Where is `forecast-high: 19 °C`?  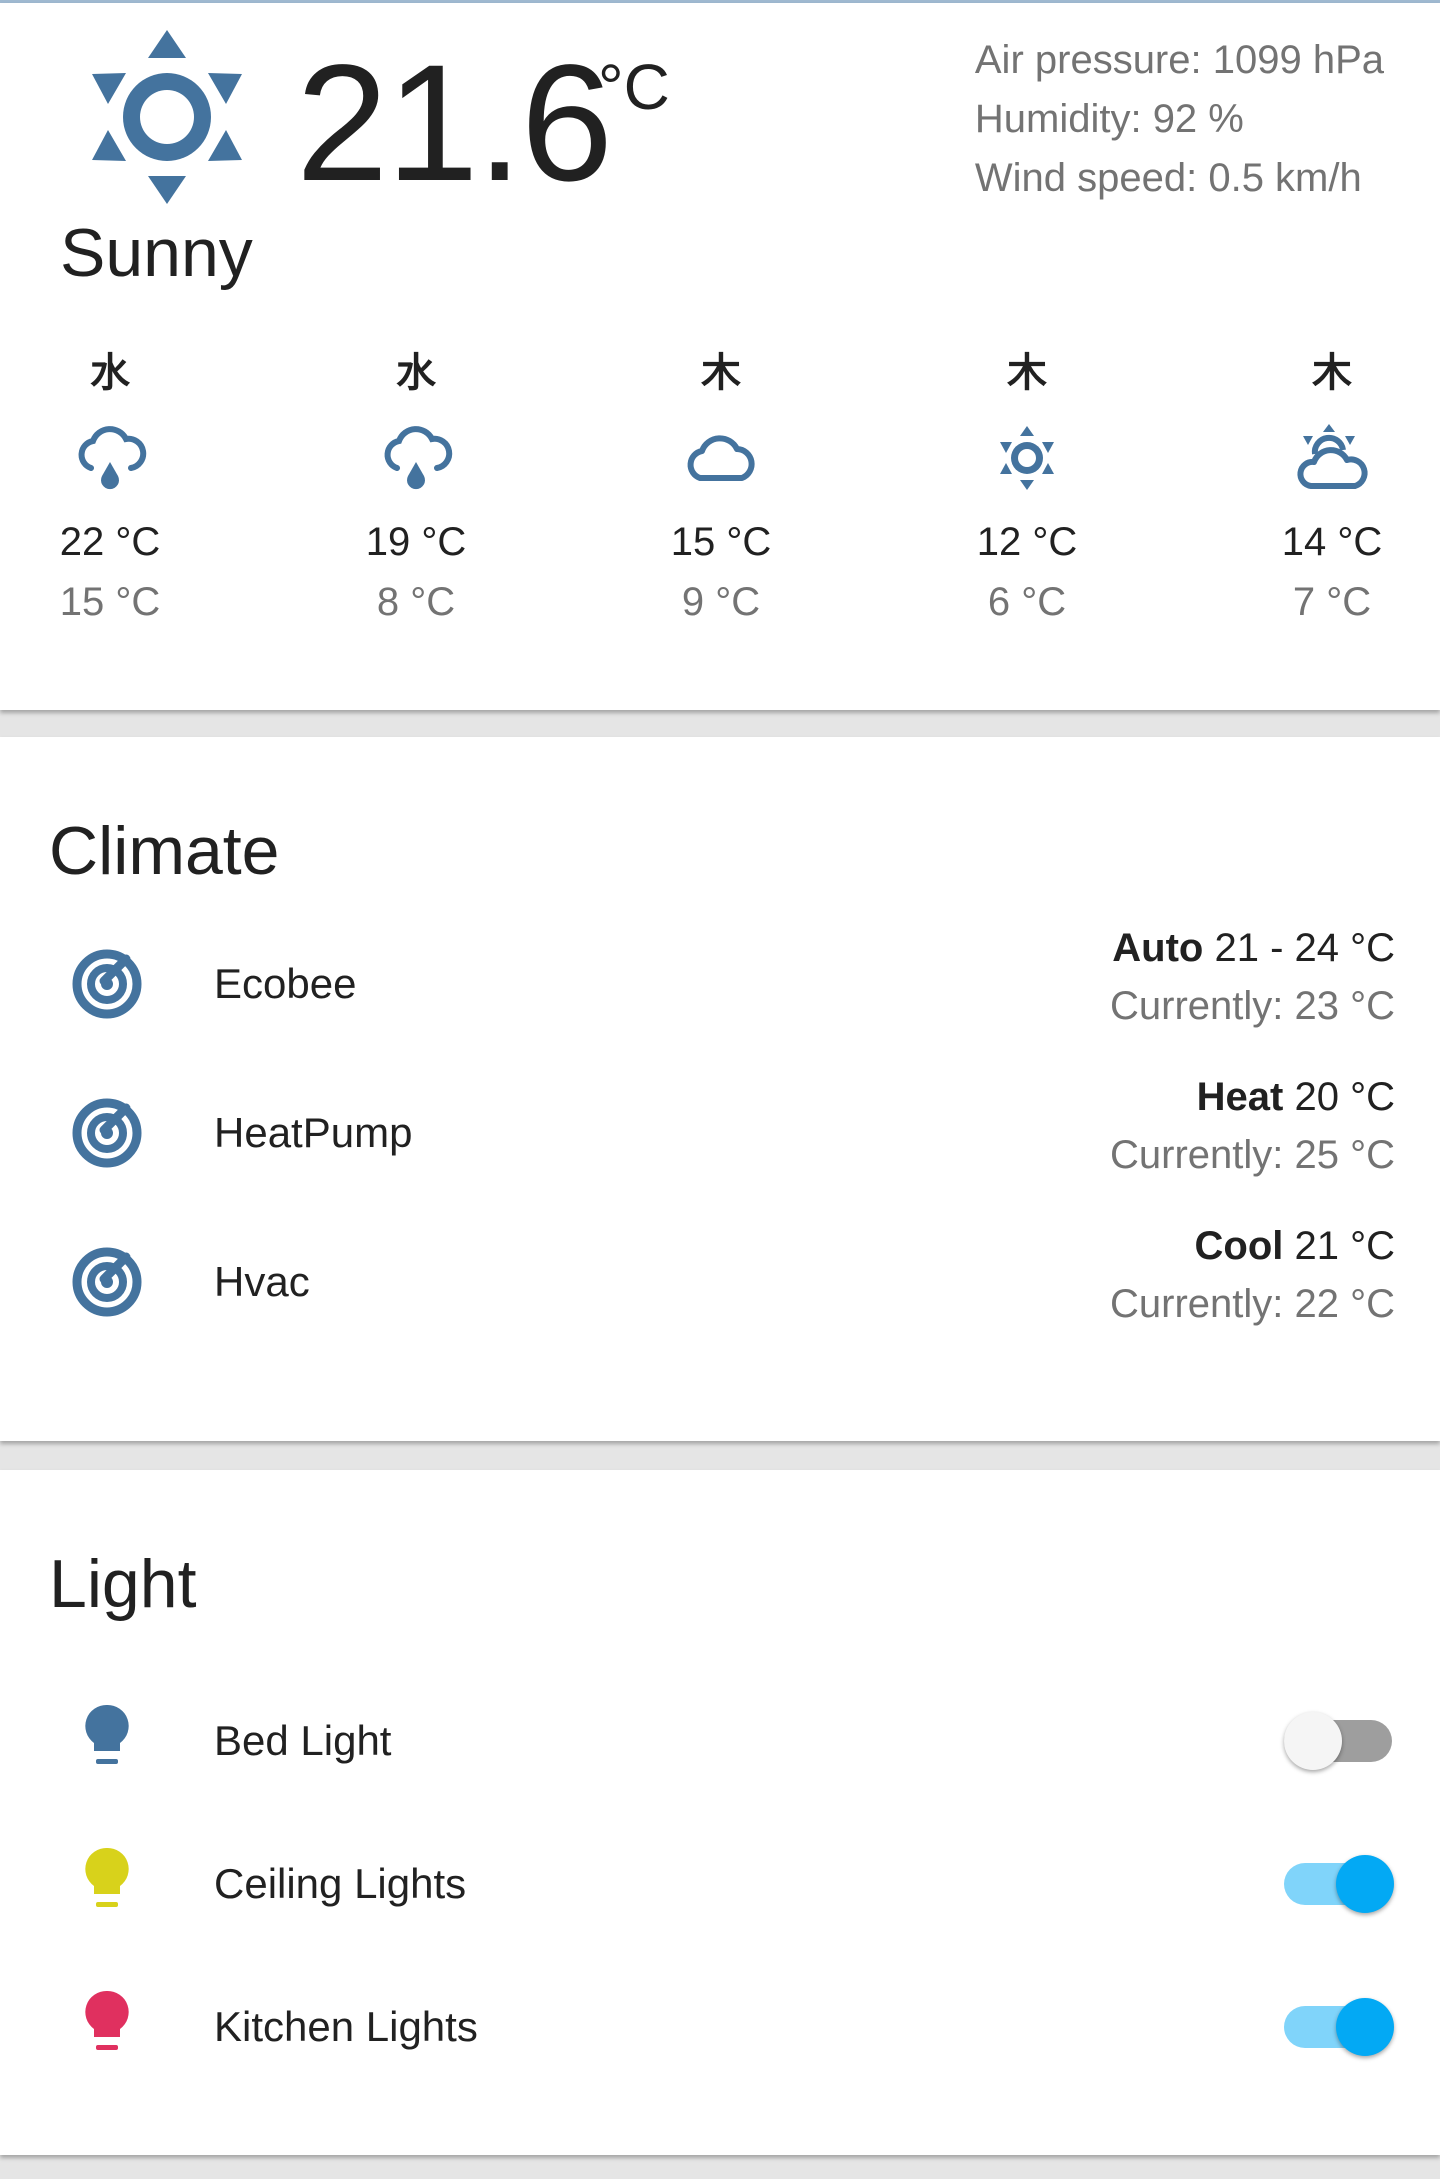
forecast-high: 19 °C is located at coordinates (416, 542).